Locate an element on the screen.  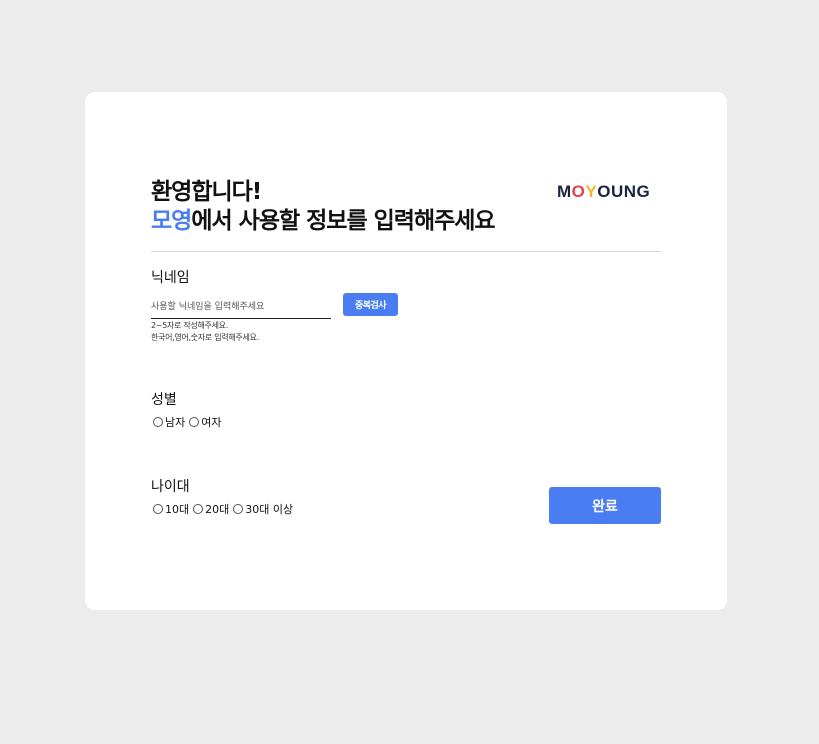
age-option-20s: 20대 is located at coordinates (211, 509).